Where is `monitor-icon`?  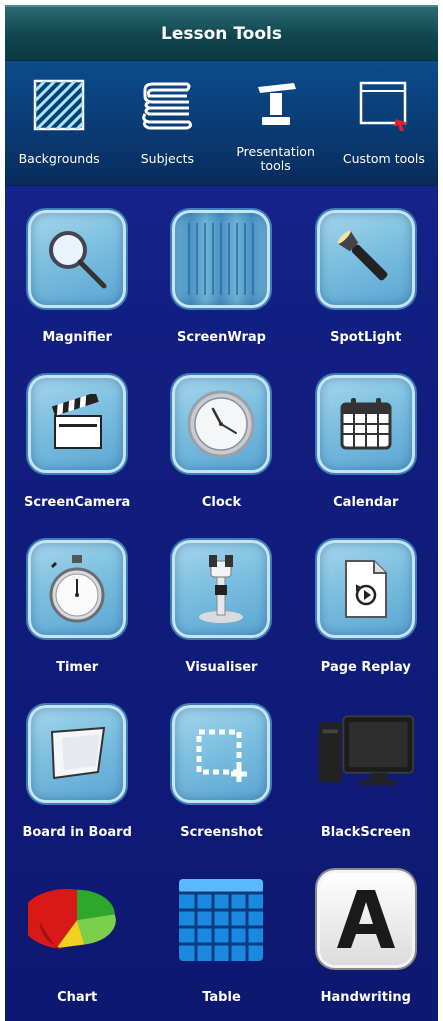 monitor-icon is located at coordinates (366, 754).